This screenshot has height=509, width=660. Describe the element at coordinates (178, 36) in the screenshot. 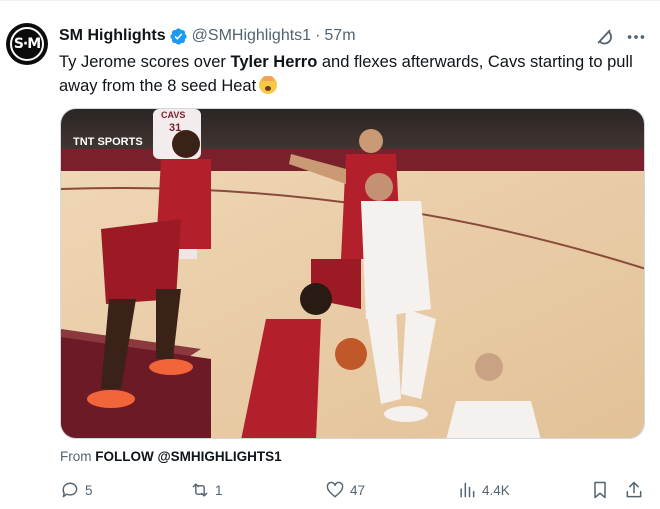

I see `verified-badge-icon` at that location.